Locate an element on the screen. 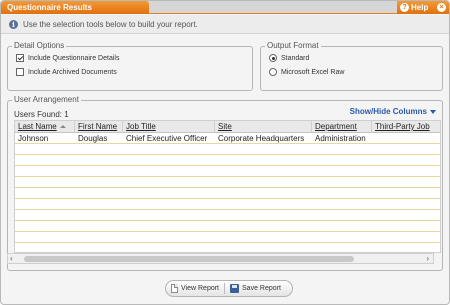 The image size is (450, 305). help-label: Help is located at coordinates (420, 7).